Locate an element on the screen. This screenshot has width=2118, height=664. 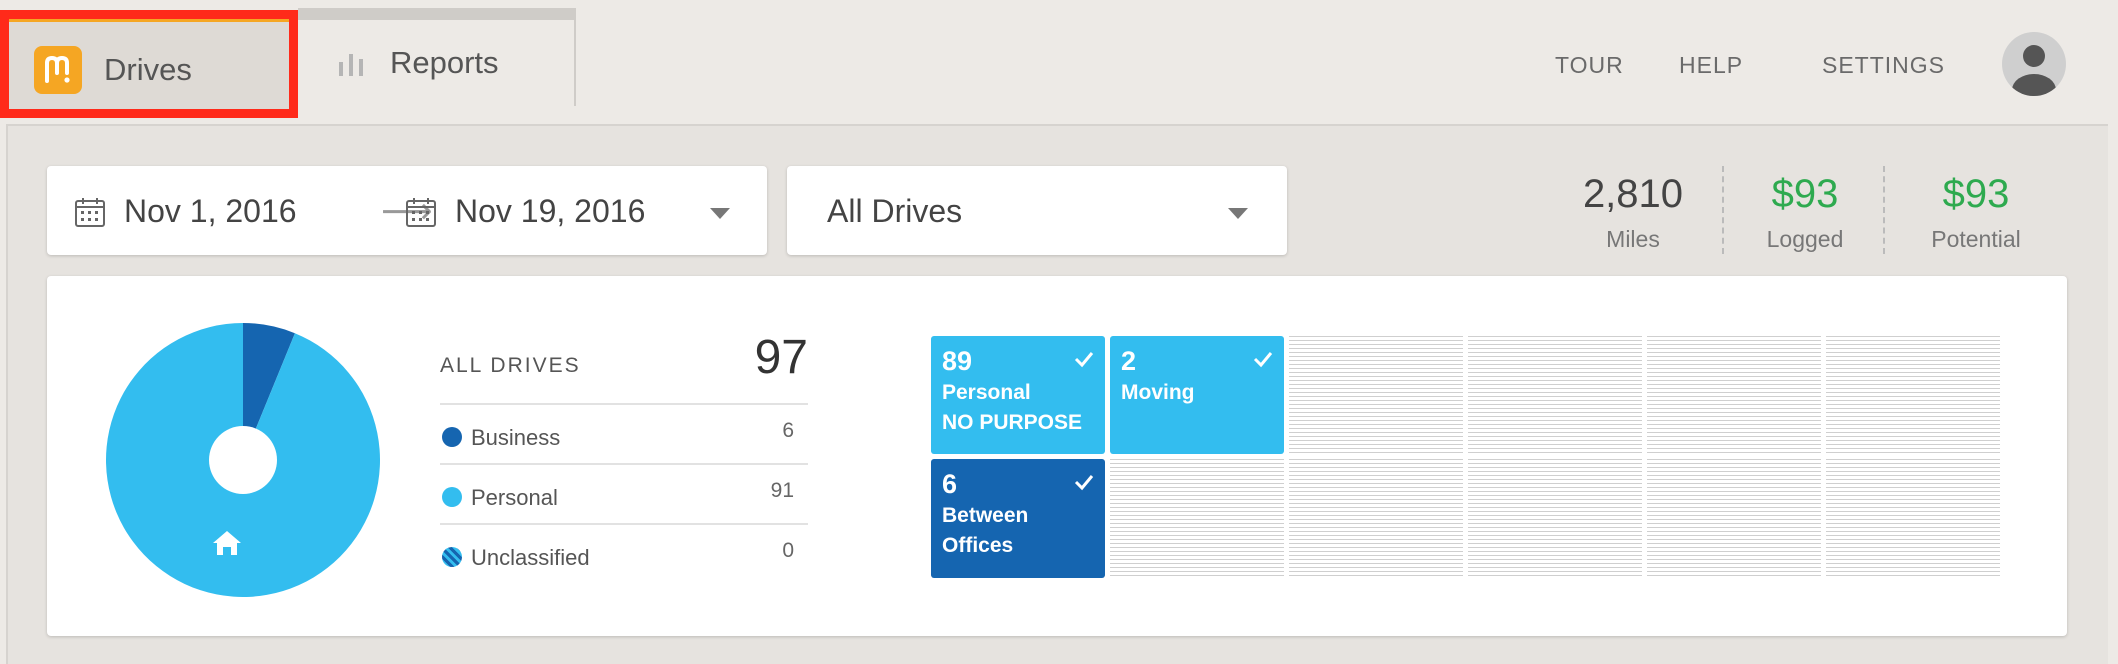
stat-potential: $93 Potential is located at coordinates (1976, 211).